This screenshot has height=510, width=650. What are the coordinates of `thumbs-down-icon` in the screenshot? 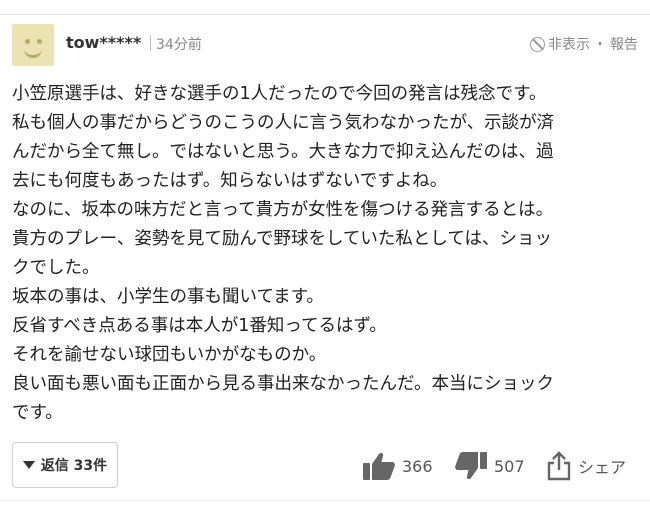 It's located at (471, 466).